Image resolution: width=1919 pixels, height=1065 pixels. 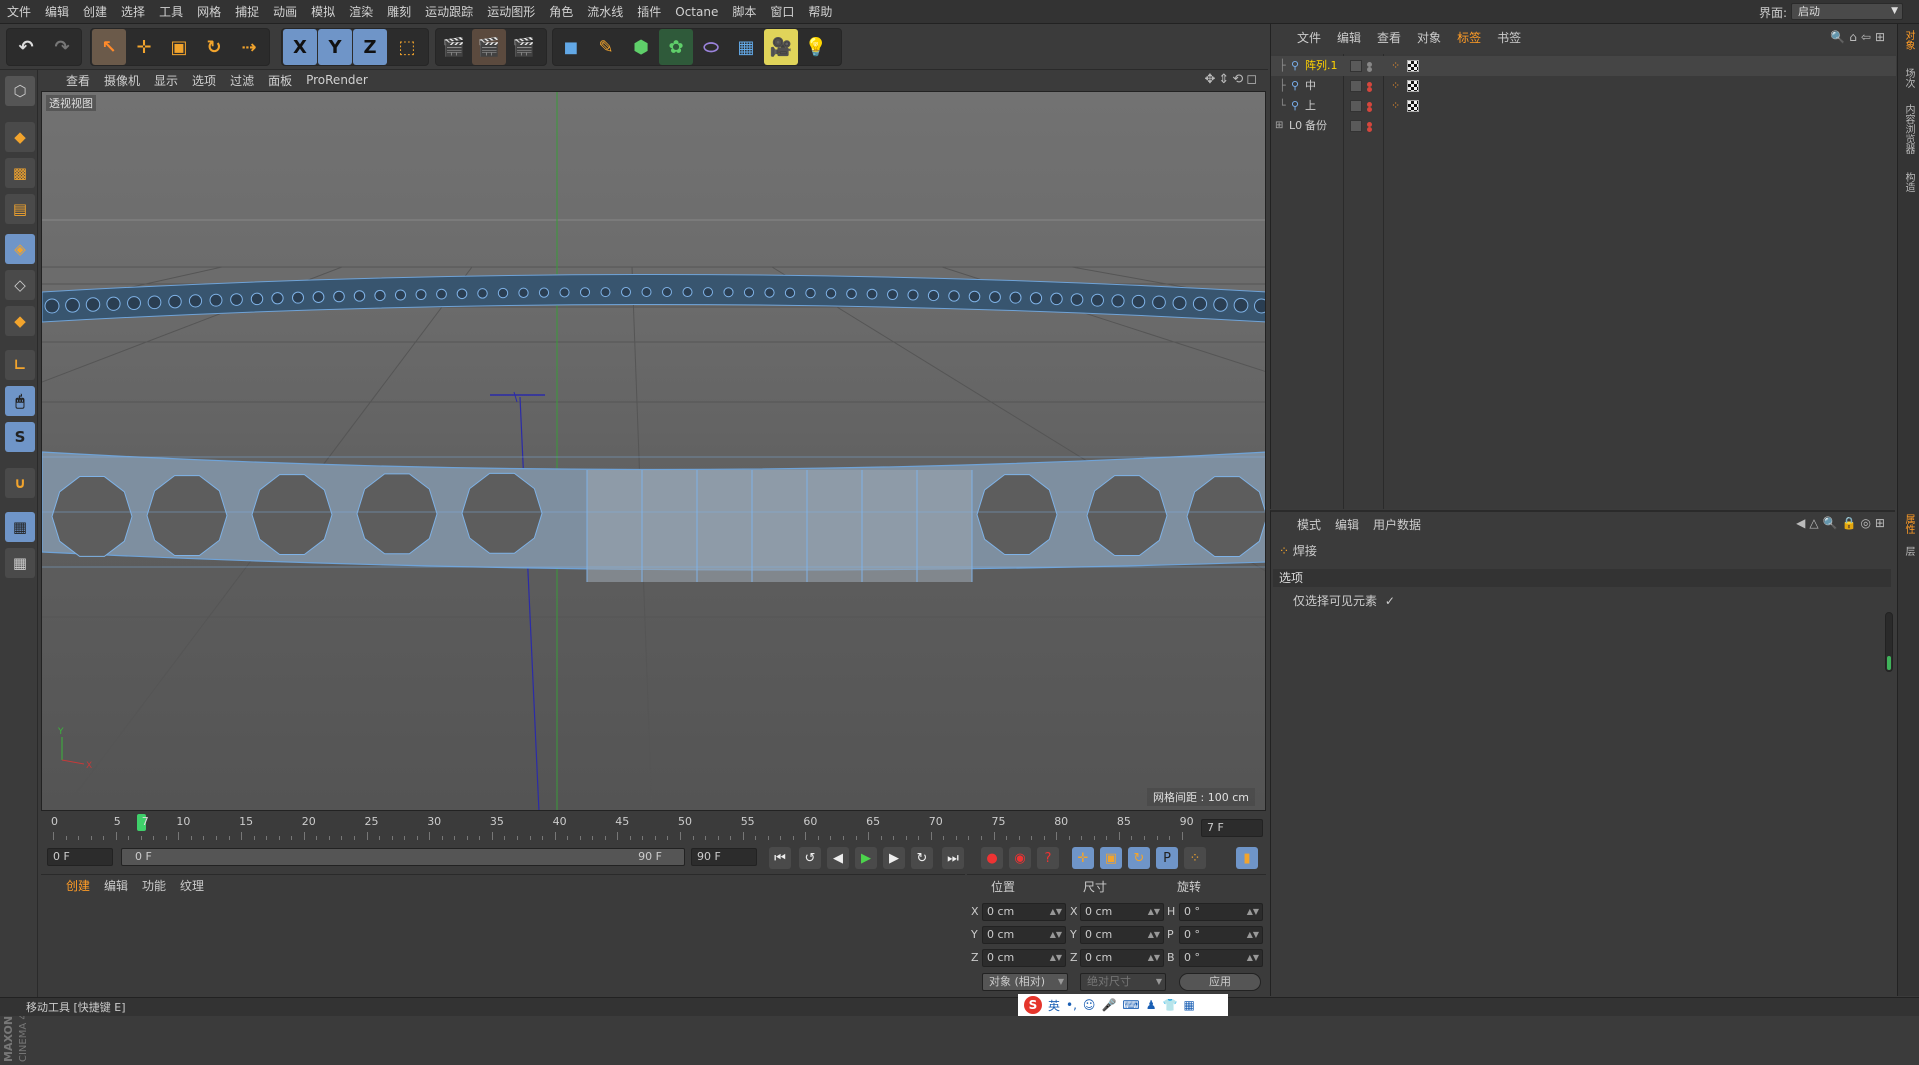 I want to click on frame-range-slider: 0 F 90 F, so click(x=403, y=857).